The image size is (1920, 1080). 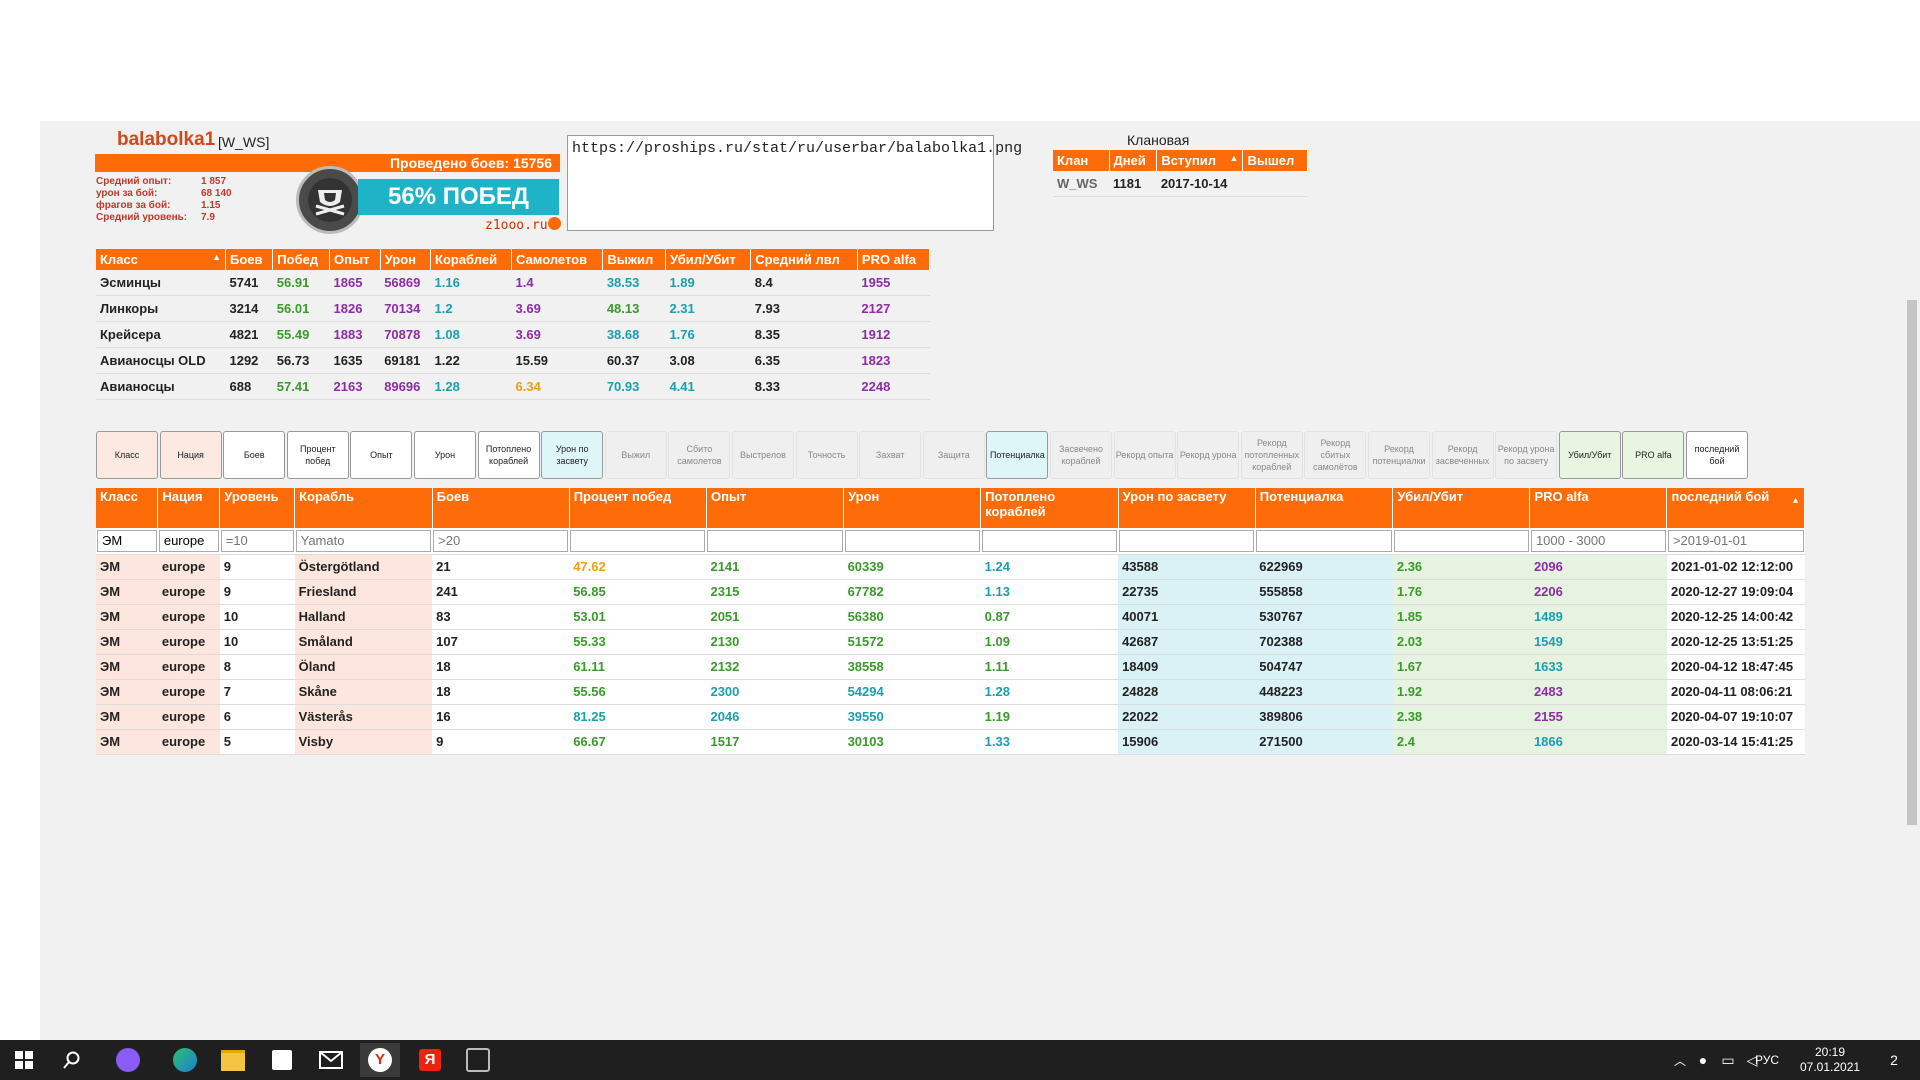 What do you see at coordinates (127, 508) in the screenshot?
I see `ships-table-header: Класс` at bounding box center [127, 508].